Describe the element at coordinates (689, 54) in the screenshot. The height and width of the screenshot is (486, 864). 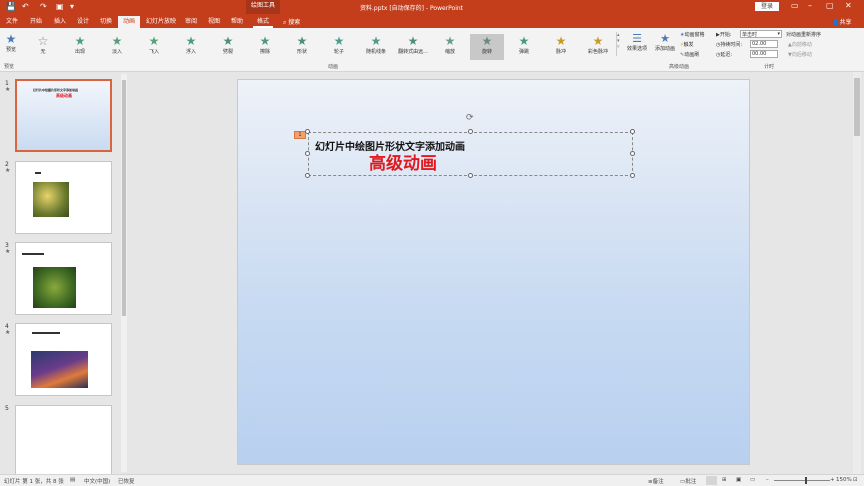
I see `animation-painter-button: ✎动画刷` at that location.